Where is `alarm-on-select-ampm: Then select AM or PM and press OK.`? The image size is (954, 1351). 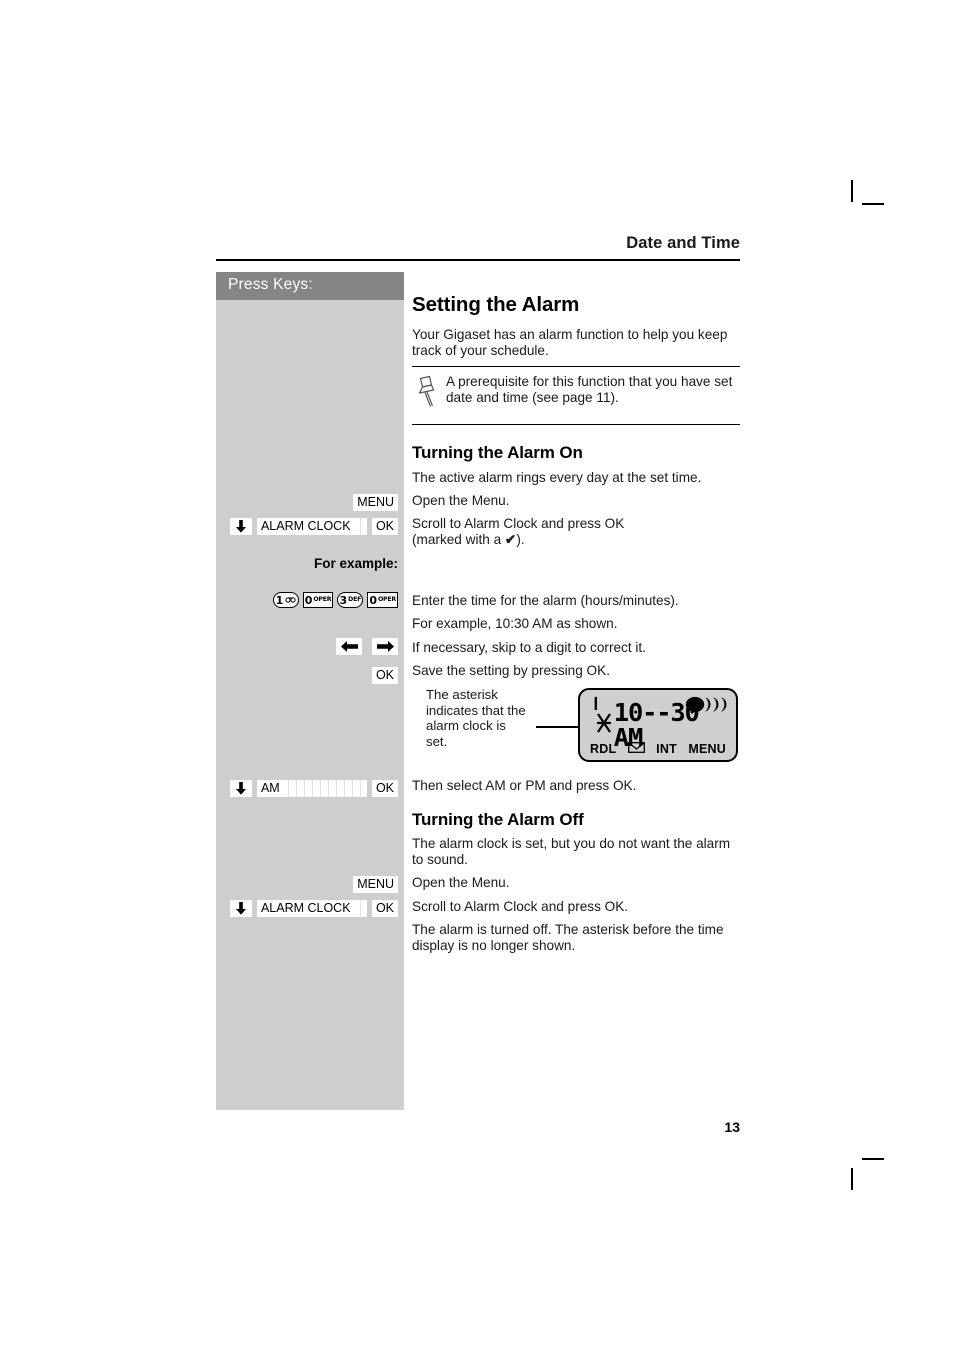
alarm-on-select-ampm: Then select AM or PM and press OK. is located at coordinates (524, 785).